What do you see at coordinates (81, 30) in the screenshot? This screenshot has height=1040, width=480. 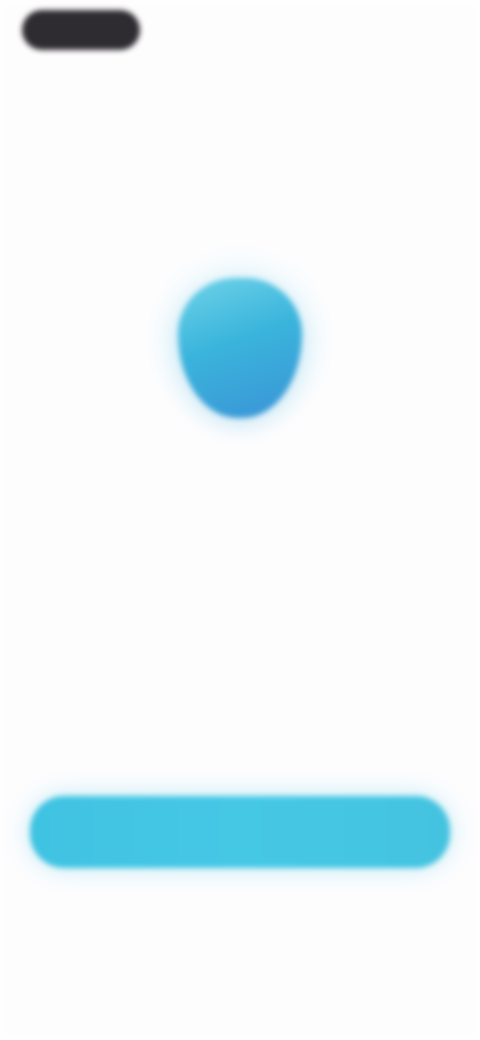 I see `status-bar-pill` at bounding box center [81, 30].